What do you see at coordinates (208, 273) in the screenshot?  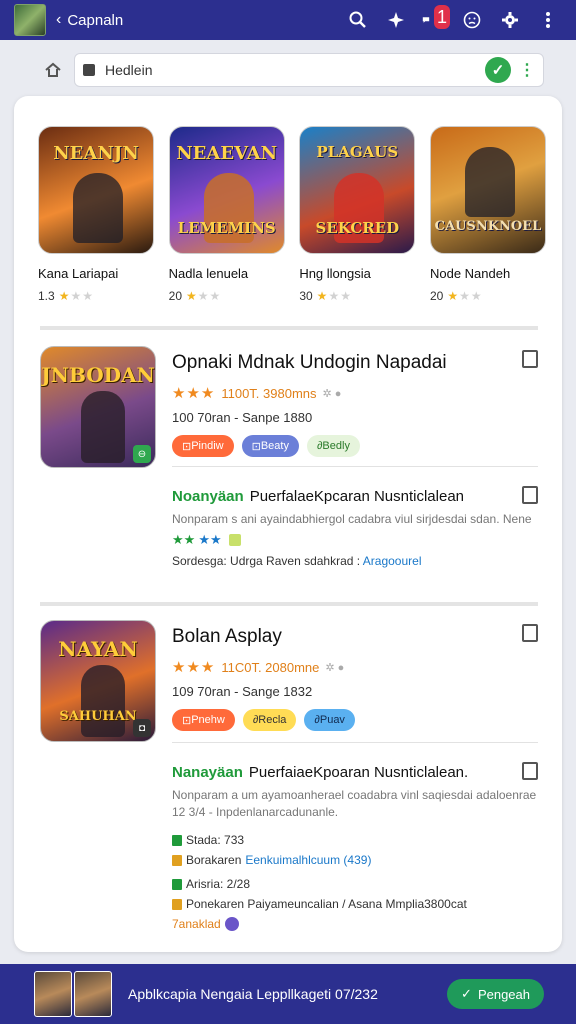 I see `game-name: Nadla lenuela` at bounding box center [208, 273].